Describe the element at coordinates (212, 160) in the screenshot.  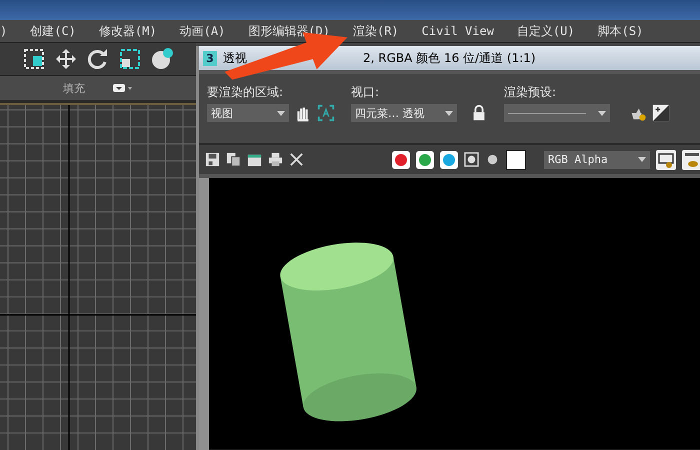
I see `save-icon` at that location.